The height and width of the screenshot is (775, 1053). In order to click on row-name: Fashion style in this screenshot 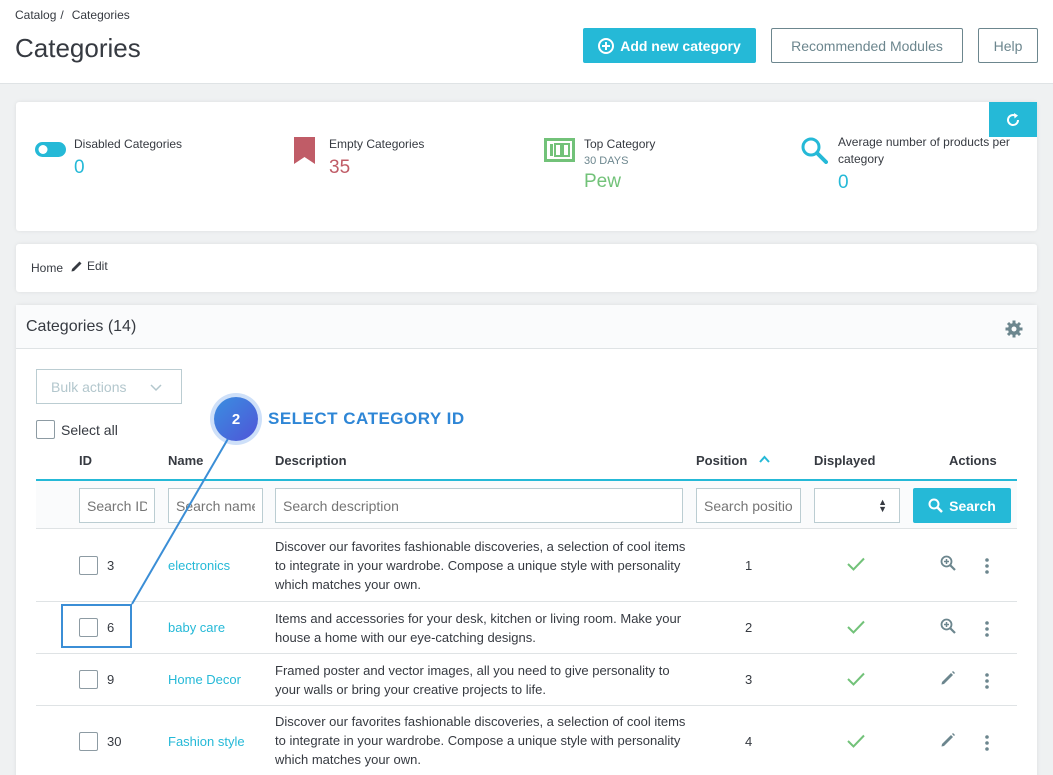, I will do `click(206, 741)`.